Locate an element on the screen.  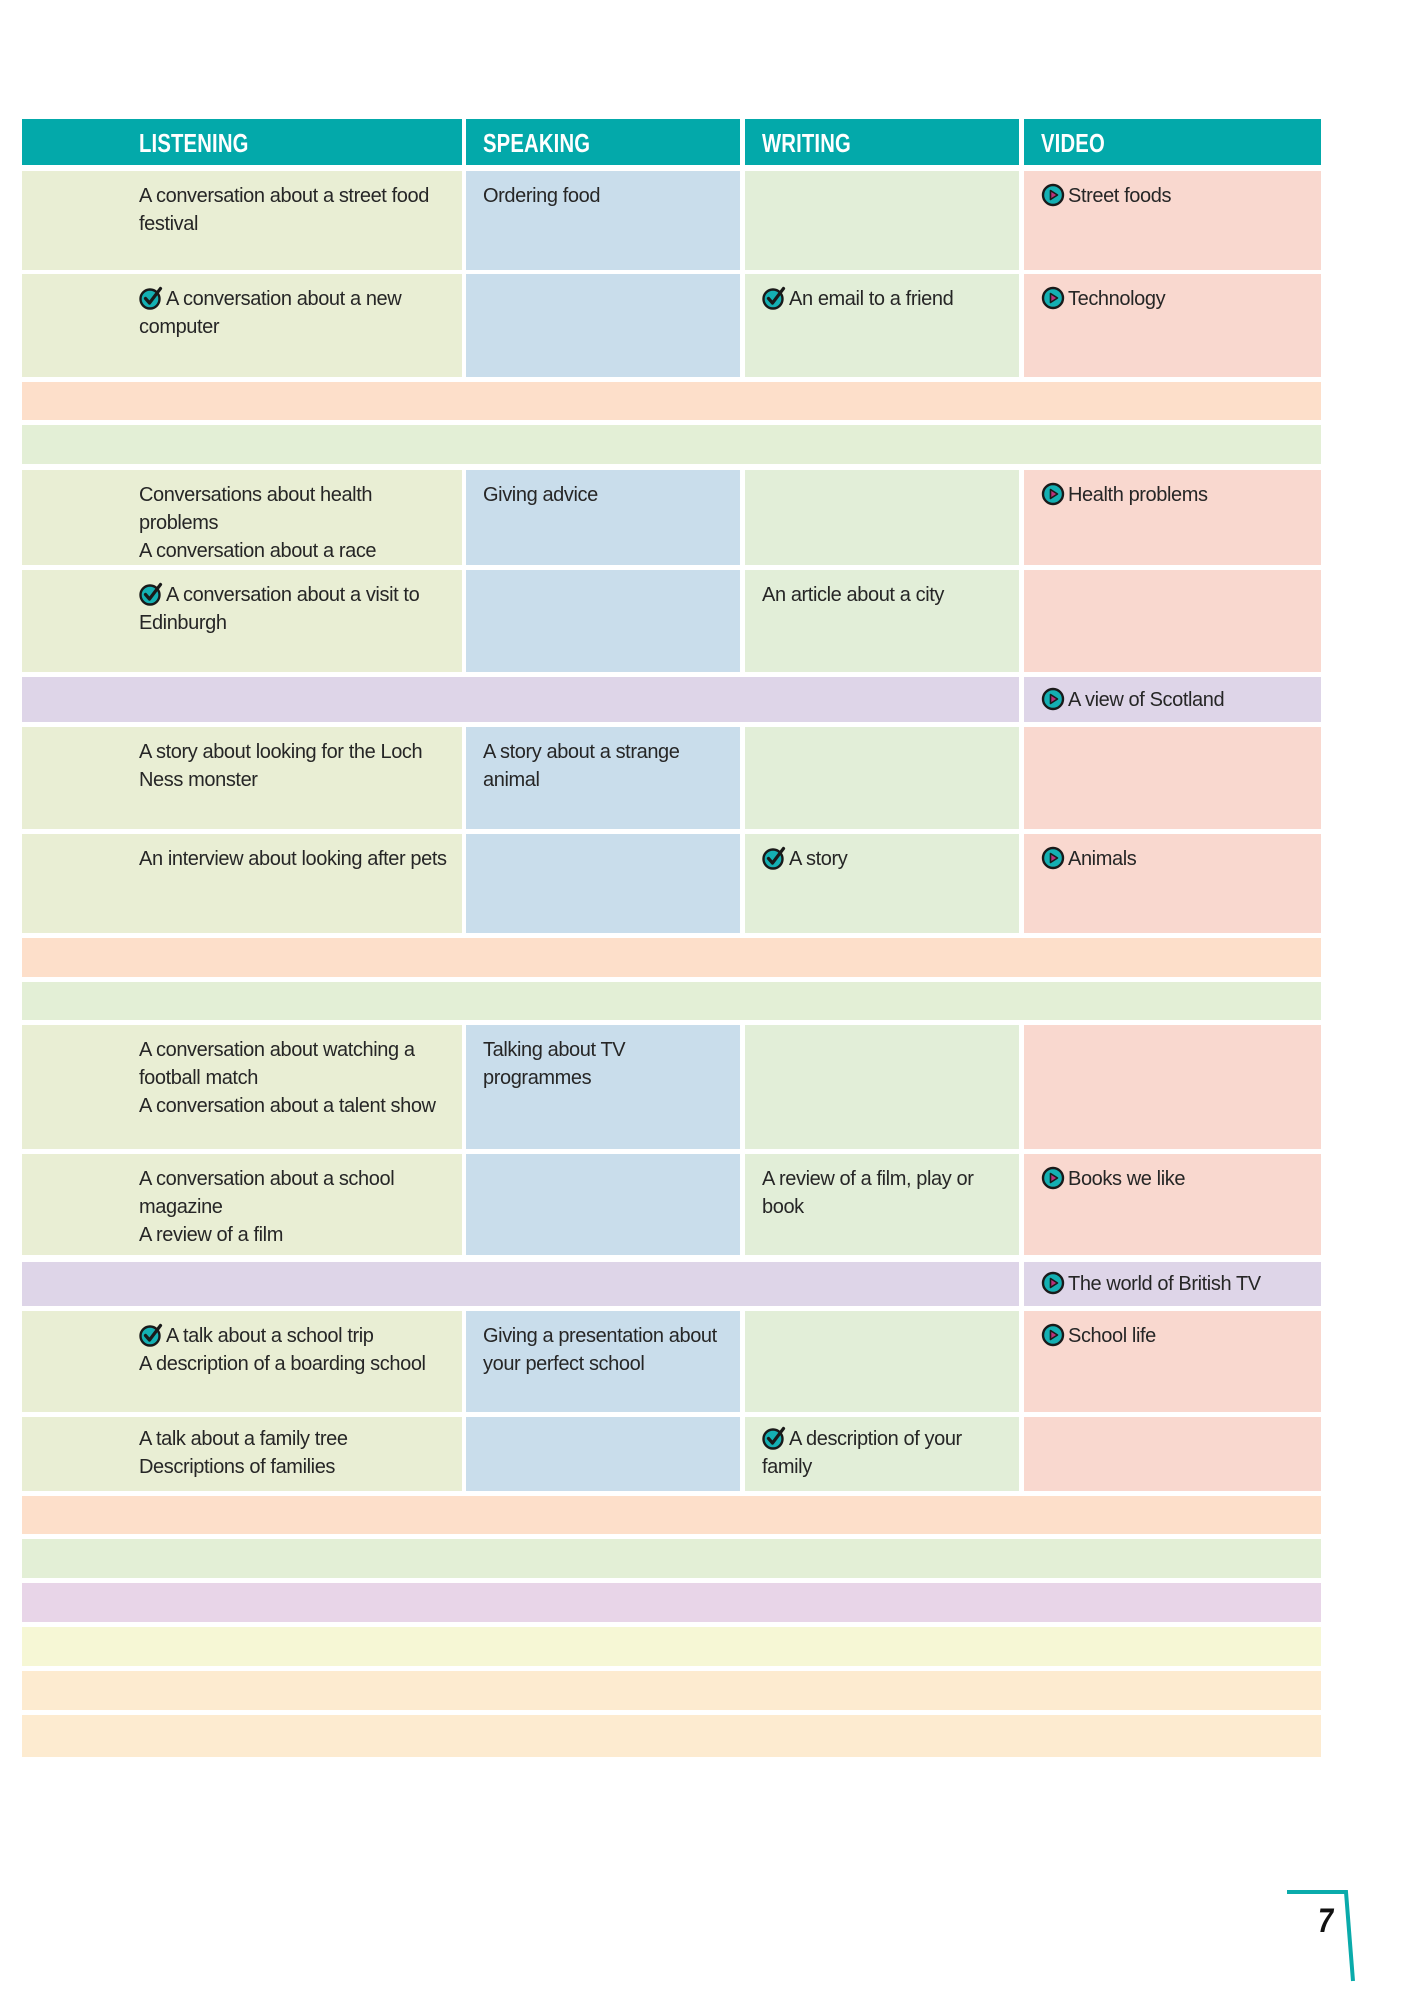
video-cell: Animals is located at coordinates (1172, 883).